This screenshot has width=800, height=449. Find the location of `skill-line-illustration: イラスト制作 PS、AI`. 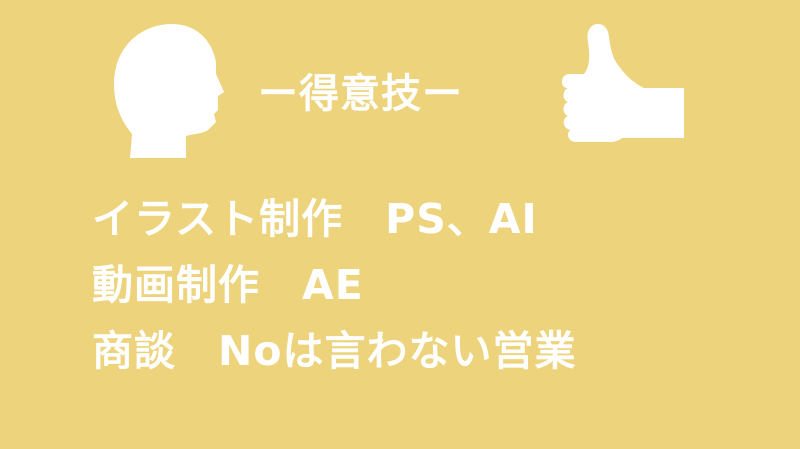

skill-line-illustration: イラスト制作 PS、AI is located at coordinates (315, 219).